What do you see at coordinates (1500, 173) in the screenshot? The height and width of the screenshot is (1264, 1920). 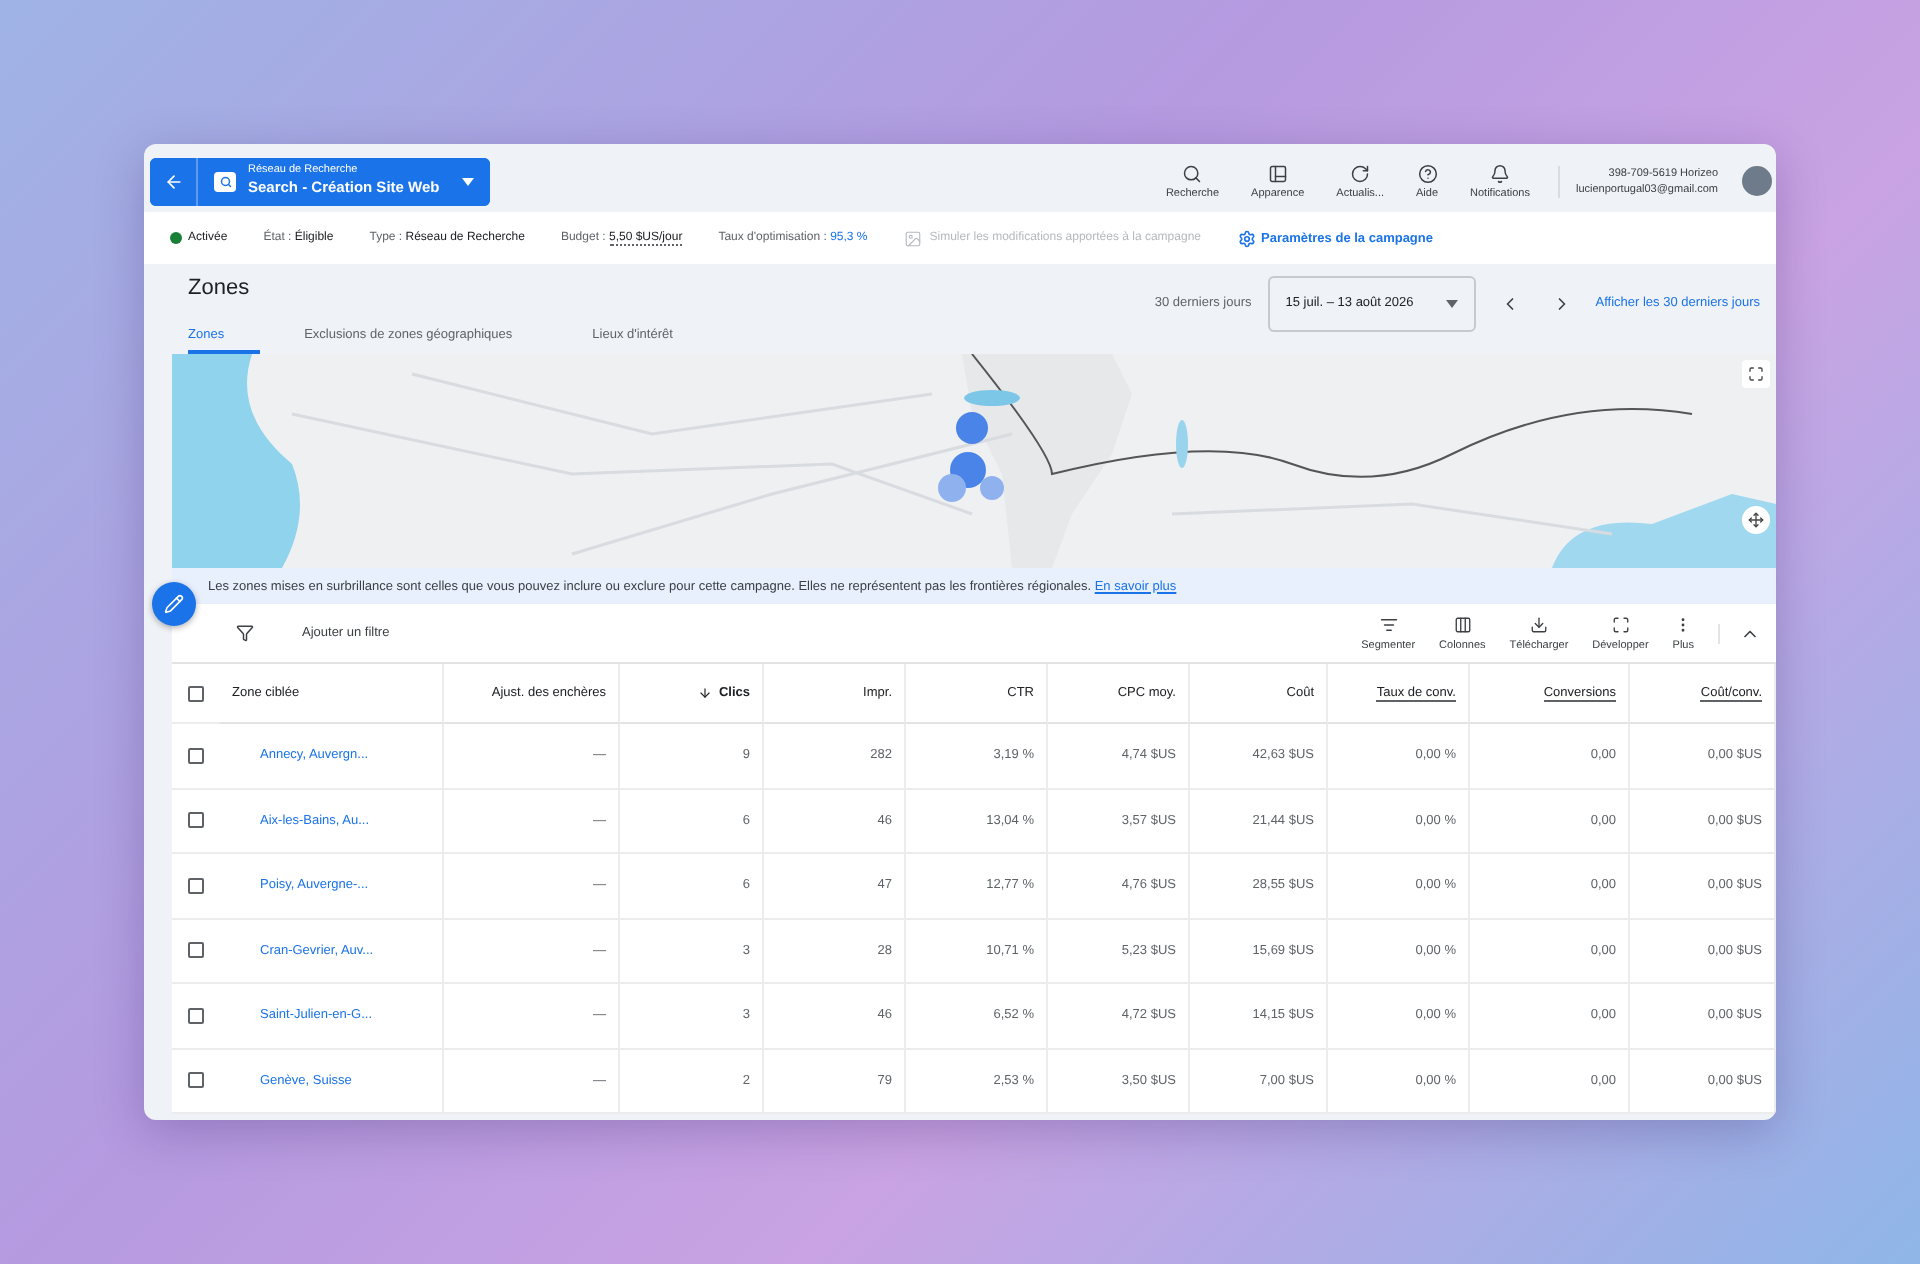 I see `bell-icon` at bounding box center [1500, 173].